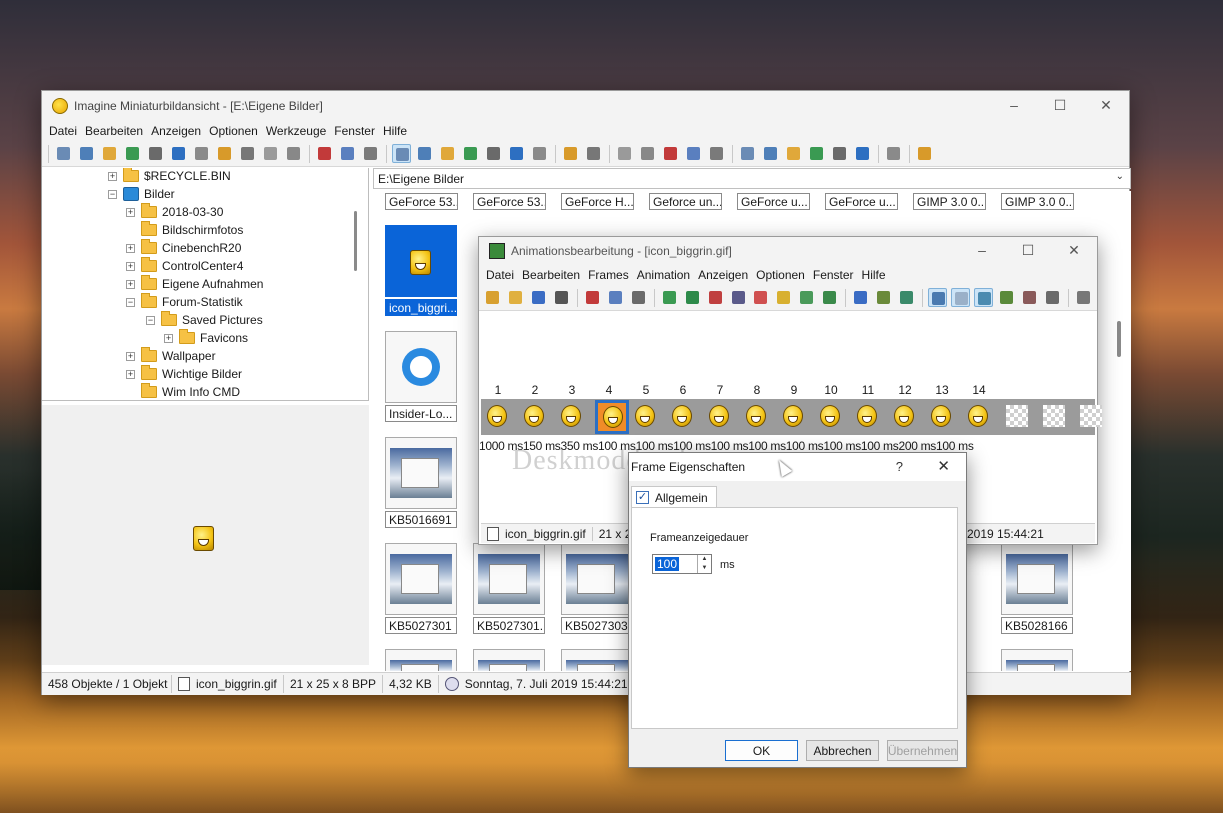 This screenshot has height=813, width=1223. What do you see at coordinates (201, 153) in the screenshot?
I see `camera-icon` at bounding box center [201, 153].